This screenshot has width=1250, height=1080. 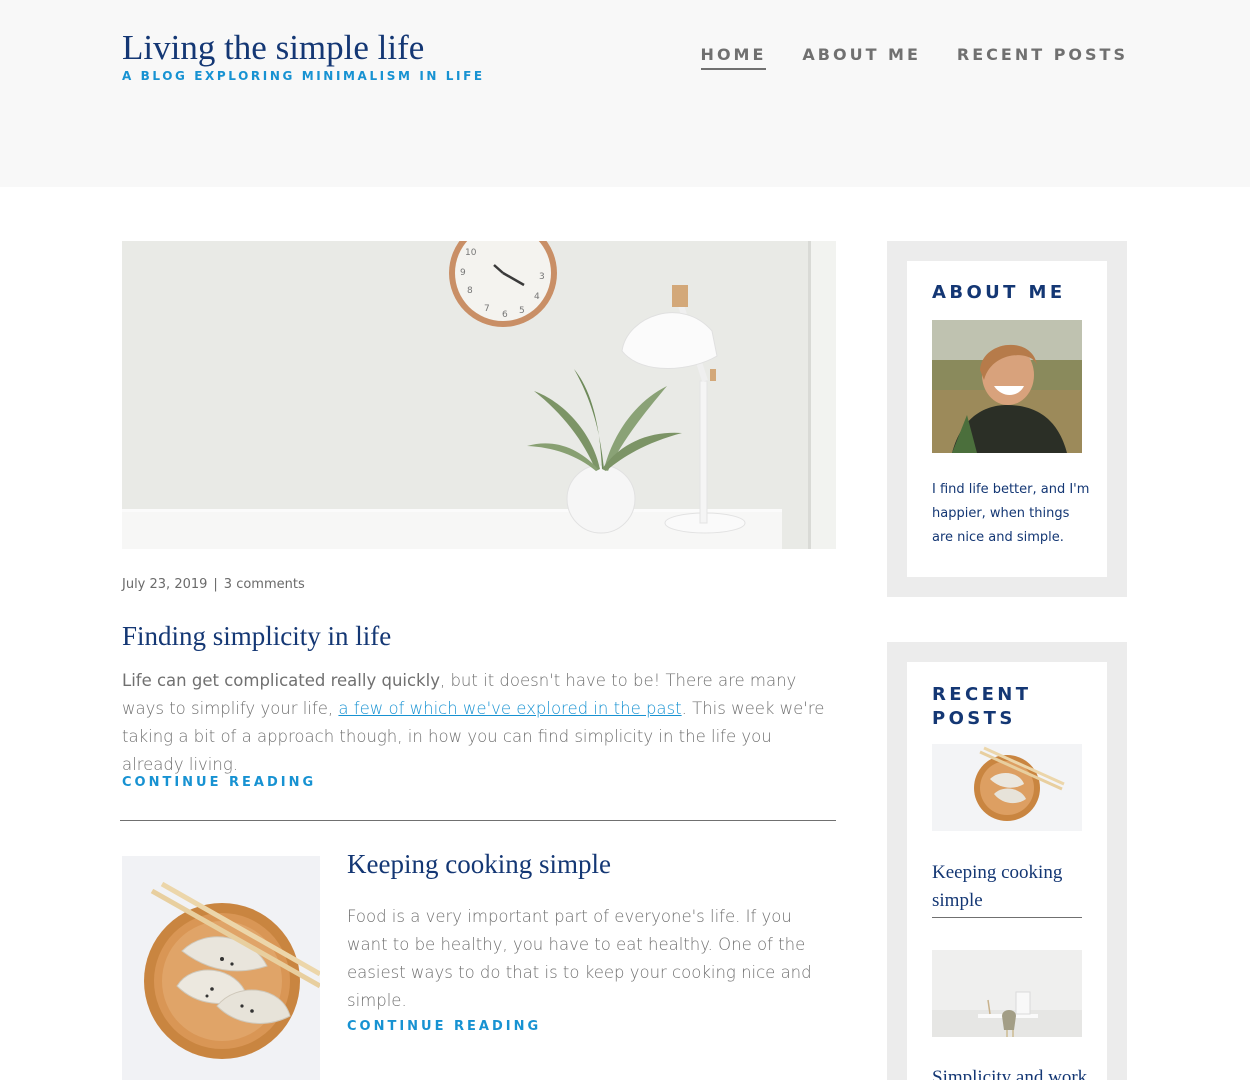 I want to click on svg-text: 4, so click(x=537, y=297).